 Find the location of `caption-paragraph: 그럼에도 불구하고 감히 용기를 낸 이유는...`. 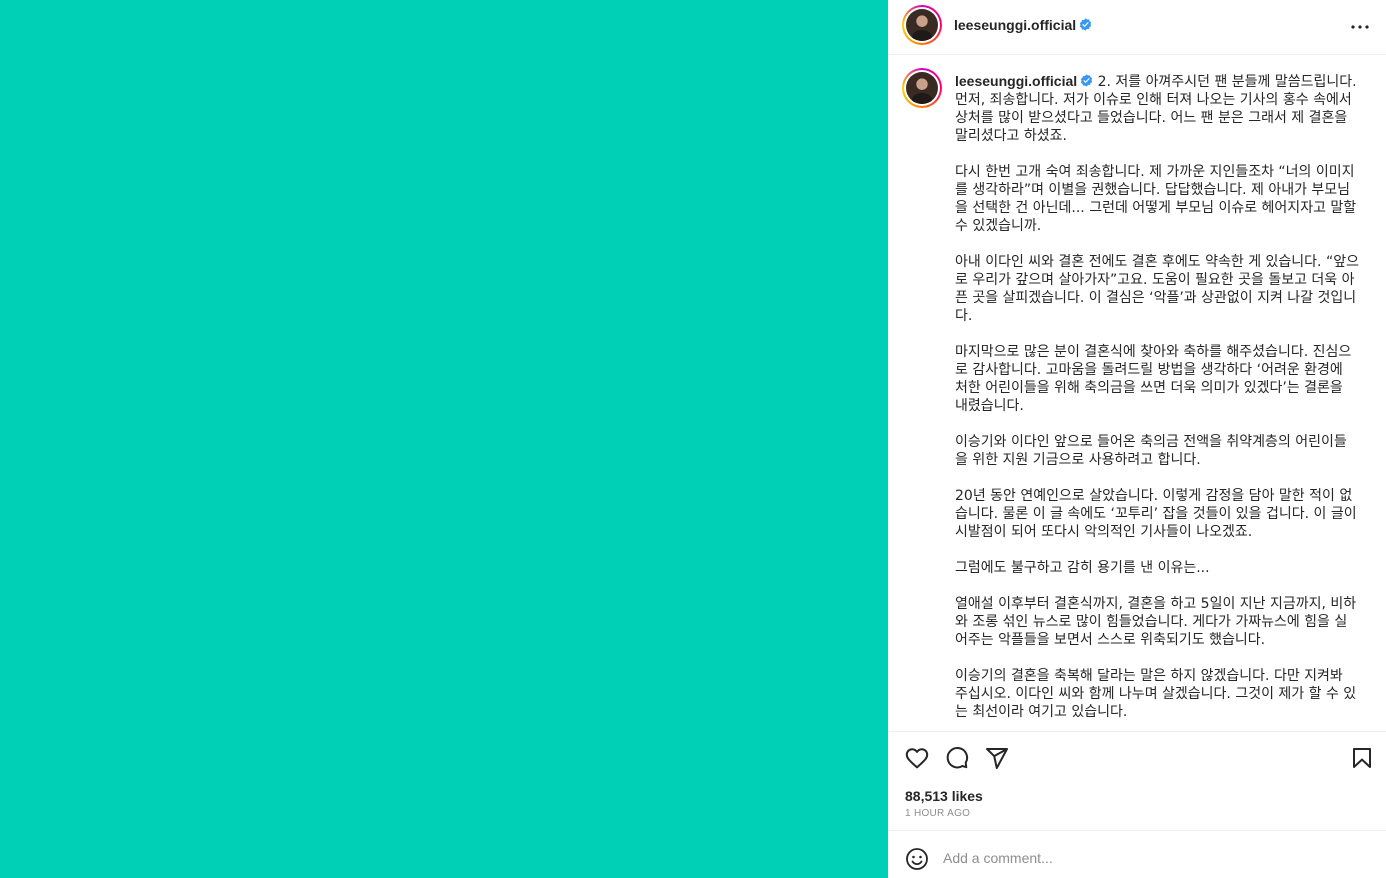

caption-paragraph: 그럼에도 불구하고 감히 용기를 낸 이유는... is located at coordinates (1082, 568).